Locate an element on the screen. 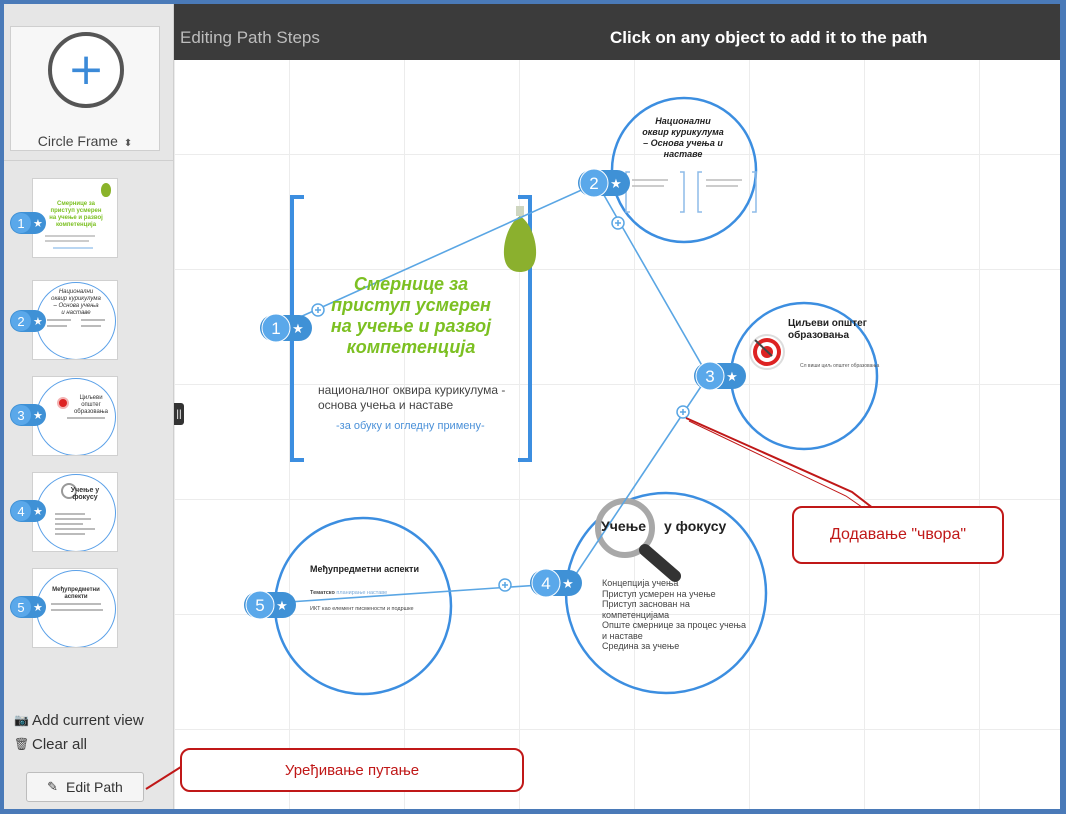 This screenshot has width=1066, height=814. title-line: оквир курикулума is located at coordinates (683, 132).